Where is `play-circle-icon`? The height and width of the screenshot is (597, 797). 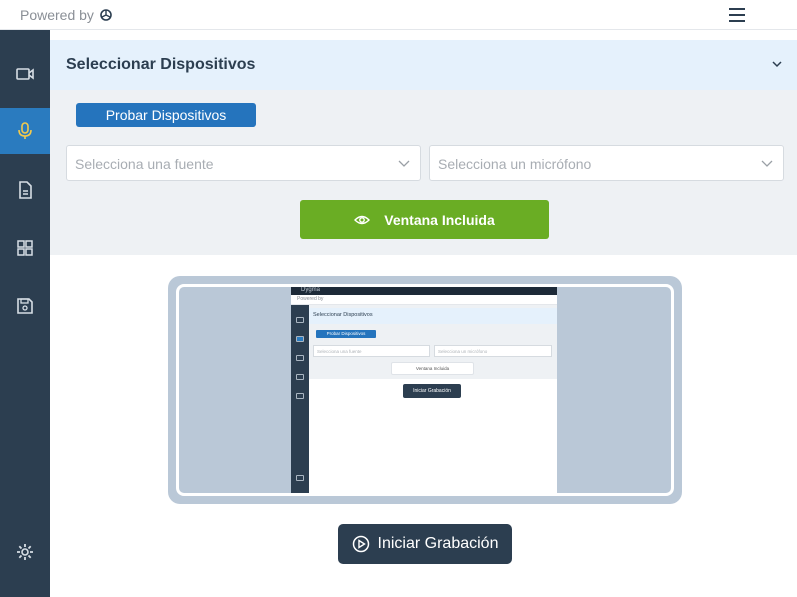
play-circle-icon is located at coordinates (360, 544).